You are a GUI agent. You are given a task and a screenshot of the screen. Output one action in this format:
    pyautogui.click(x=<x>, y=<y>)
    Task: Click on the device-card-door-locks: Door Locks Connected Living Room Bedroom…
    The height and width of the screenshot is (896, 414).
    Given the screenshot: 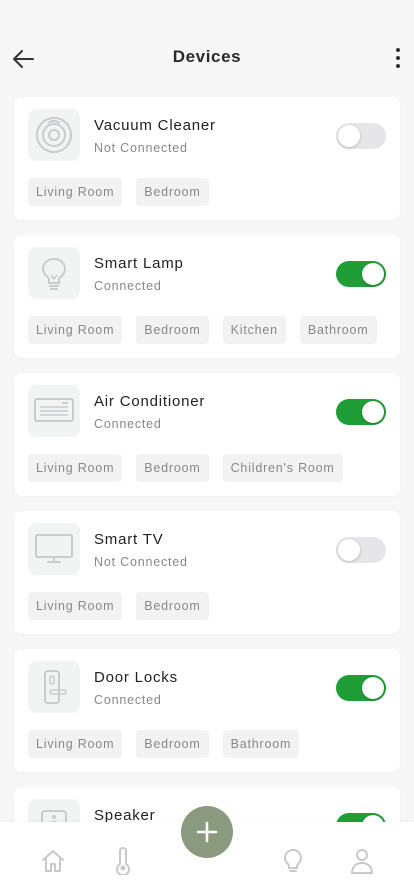 What is the action you would take?
    pyautogui.click(x=207, y=710)
    